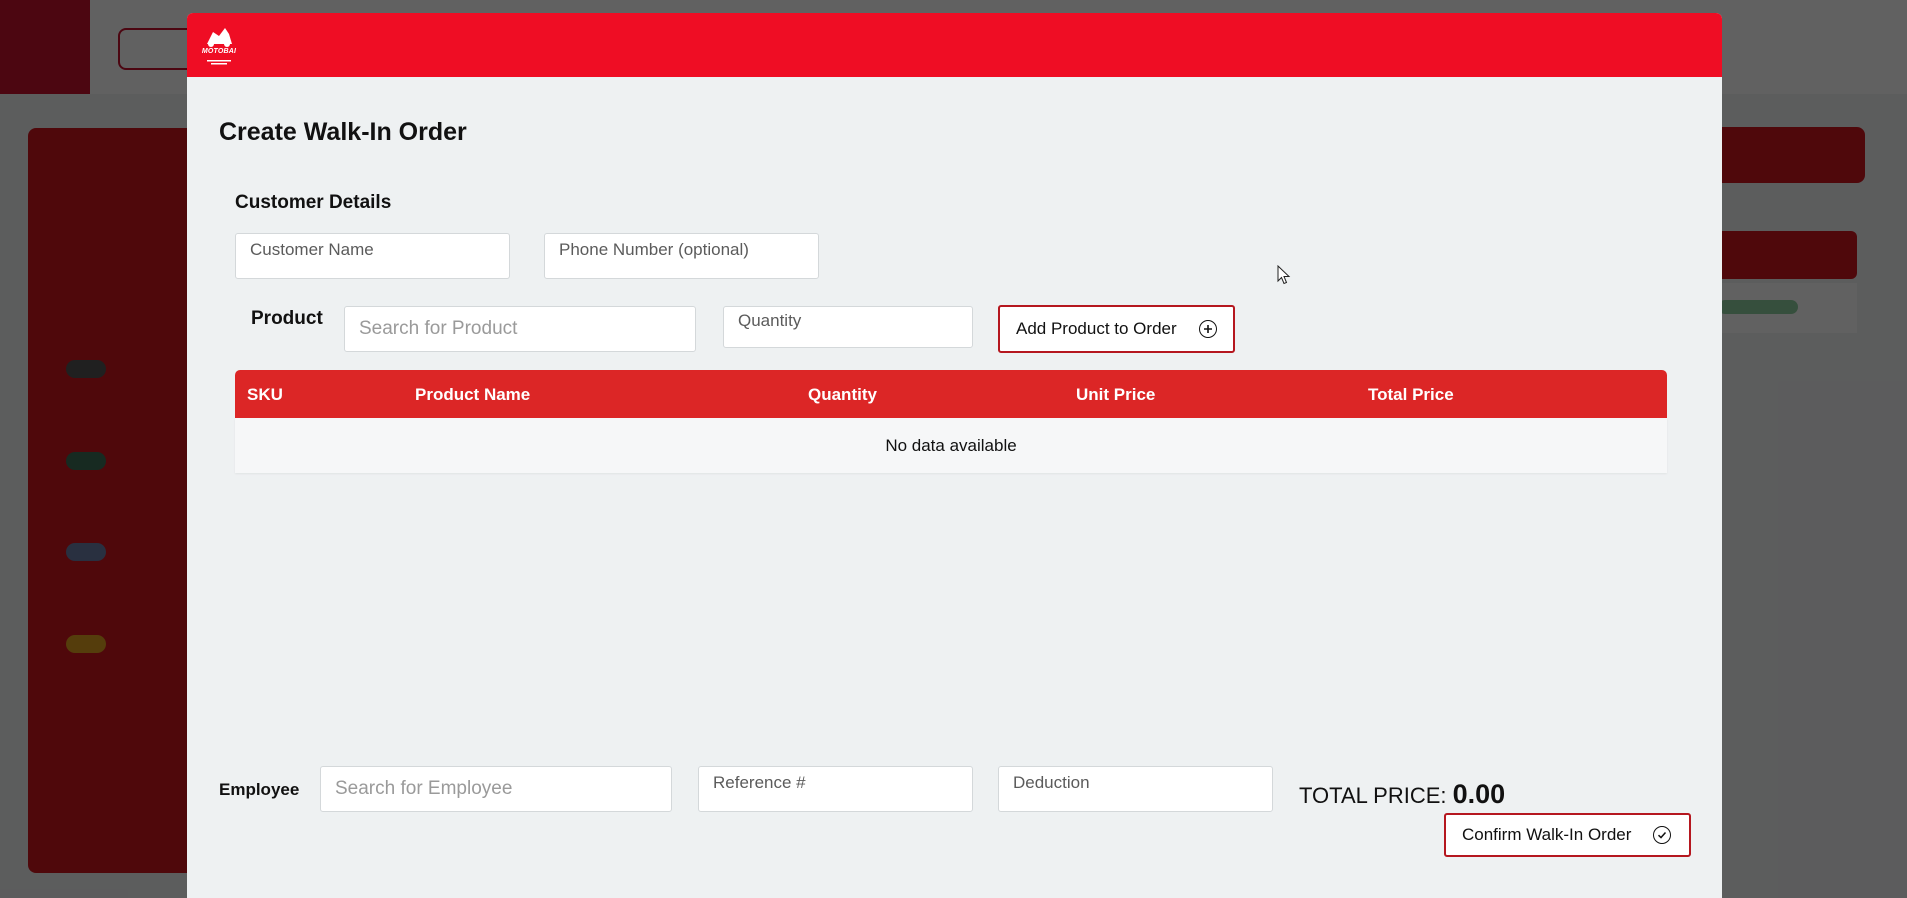 This screenshot has height=898, width=1907. What do you see at coordinates (1284, 275) in the screenshot?
I see `mouse-cursor-icon` at bounding box center [1284, 275].